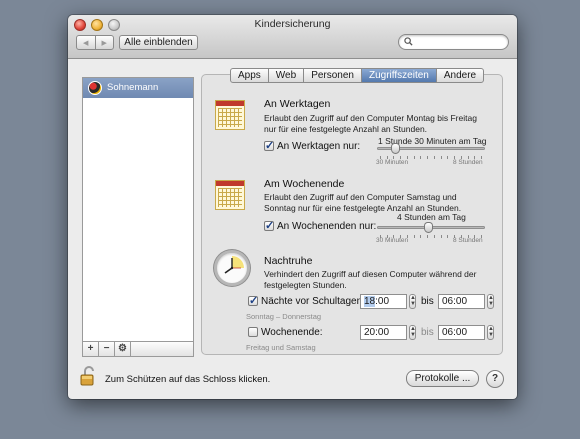 The image size is (580, 439). I want to click on tab-web: Web, so click(287, 75).